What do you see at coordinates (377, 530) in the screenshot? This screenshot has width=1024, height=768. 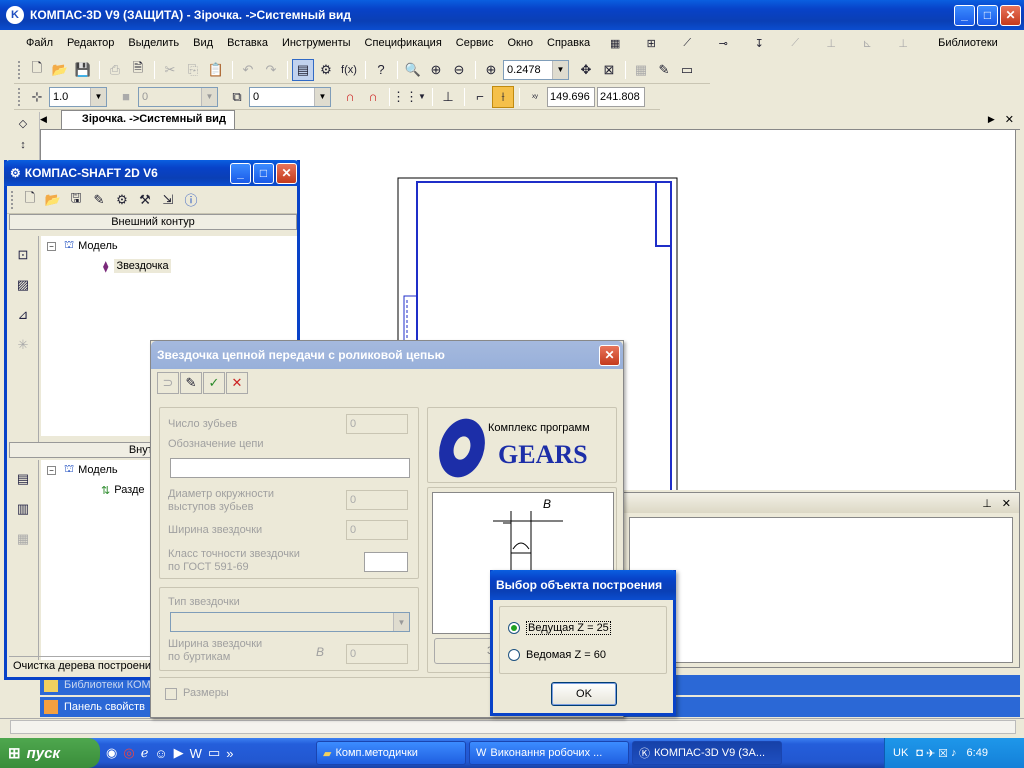 I see `width-input: 0` at bounding box center [377, 530].